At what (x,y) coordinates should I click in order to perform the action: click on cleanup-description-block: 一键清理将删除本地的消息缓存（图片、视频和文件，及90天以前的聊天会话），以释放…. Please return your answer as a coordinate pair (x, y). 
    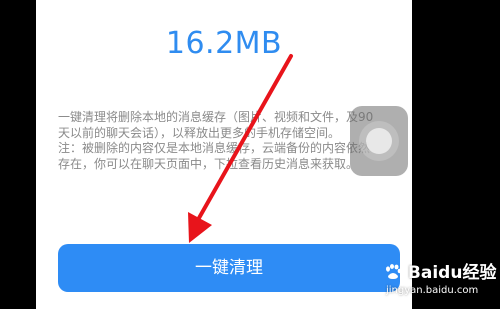
    Looking at the image, I should click on (219, 141).